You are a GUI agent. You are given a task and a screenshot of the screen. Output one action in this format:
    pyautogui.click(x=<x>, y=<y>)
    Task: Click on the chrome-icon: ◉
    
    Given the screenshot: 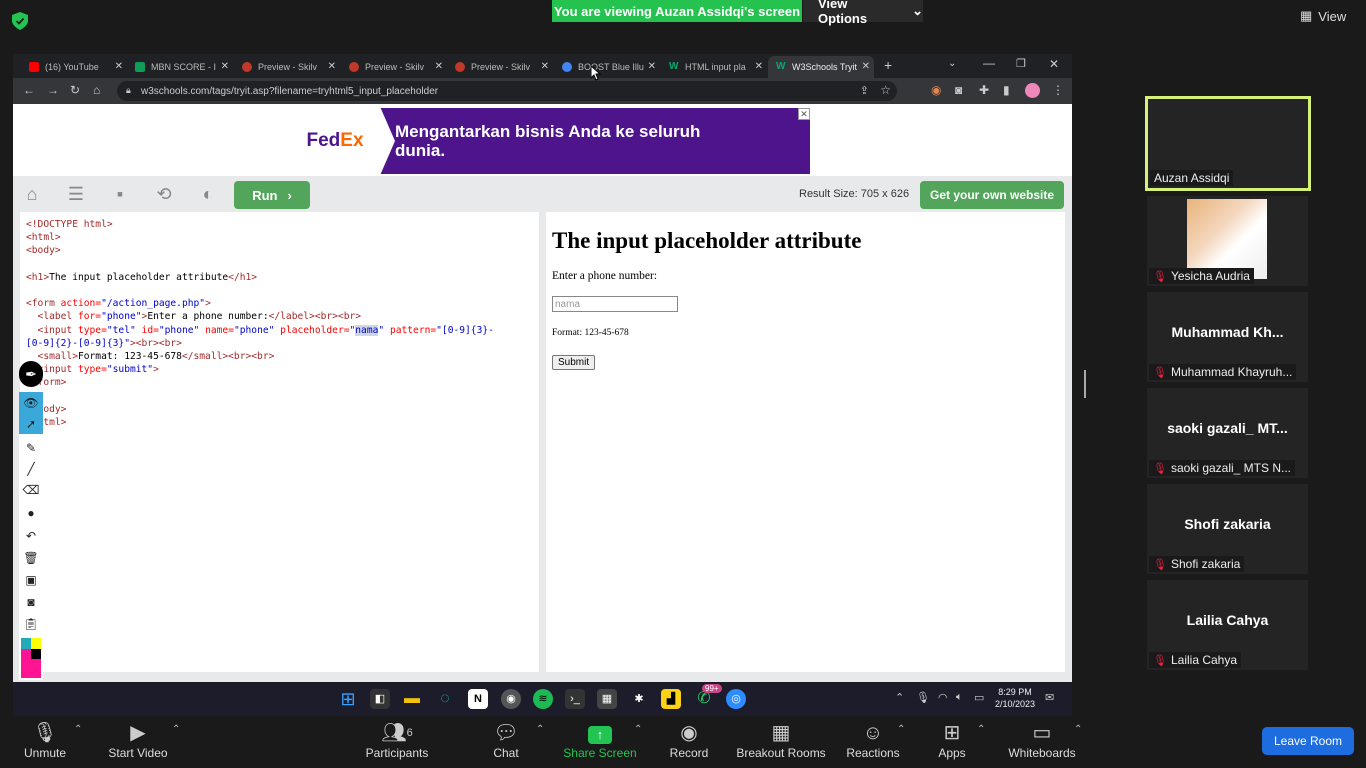 What is the action you would take?
    pyautogui.click(x=511, y=699)
    